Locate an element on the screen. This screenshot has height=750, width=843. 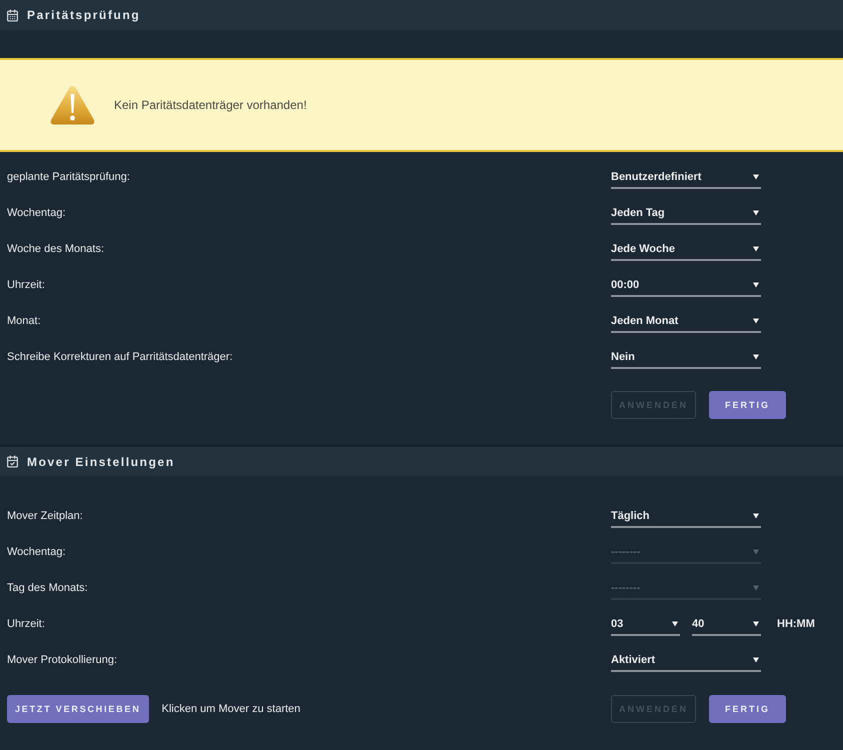
field-label: Schreibe Korrekturen auf Parritätsdatenträger: is located at coordinates (120, 357).